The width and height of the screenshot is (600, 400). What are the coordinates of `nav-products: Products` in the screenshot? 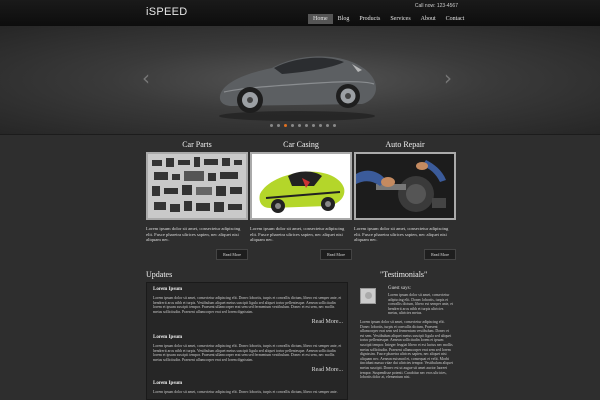 It's located at (369, 19).